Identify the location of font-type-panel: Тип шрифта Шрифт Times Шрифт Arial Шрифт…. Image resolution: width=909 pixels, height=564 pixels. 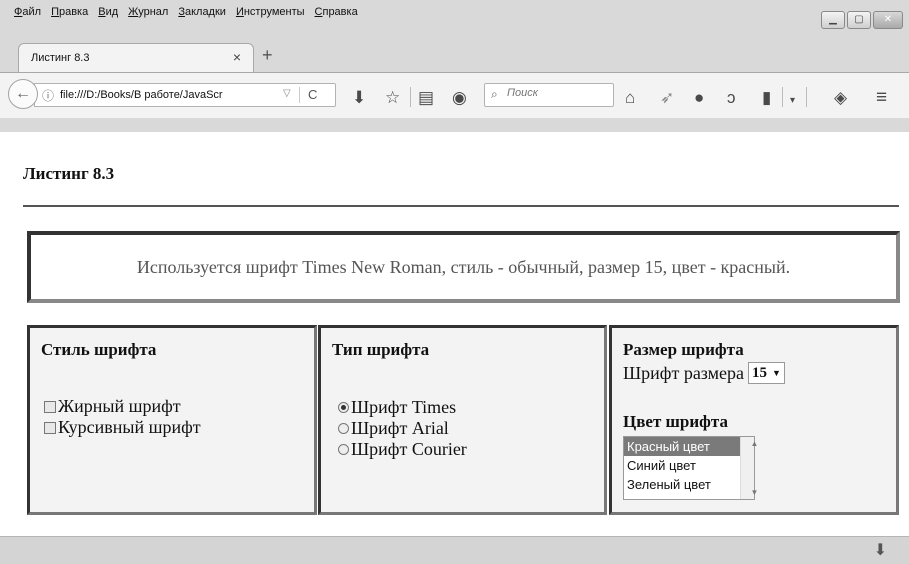
(462, 420).